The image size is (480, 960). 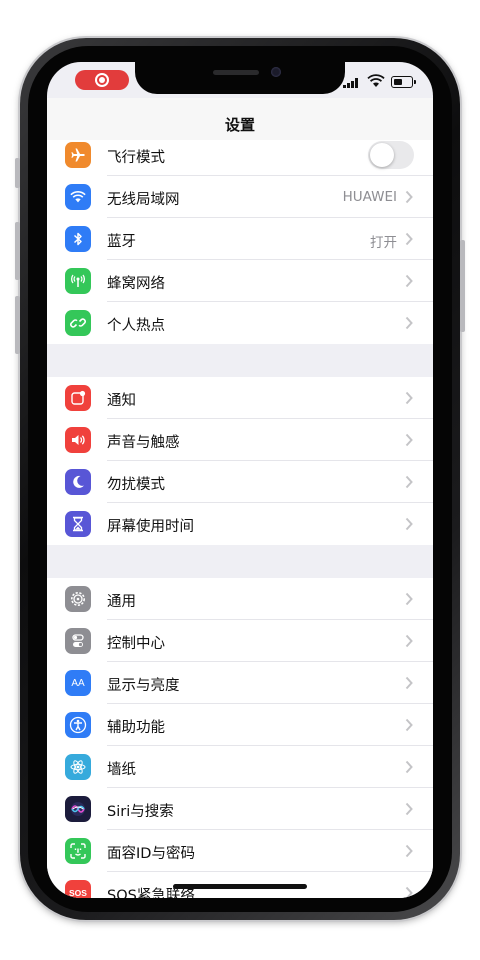 I want to click on settings-row-label: 屏幕使用时间, so click(x=150, y=527).